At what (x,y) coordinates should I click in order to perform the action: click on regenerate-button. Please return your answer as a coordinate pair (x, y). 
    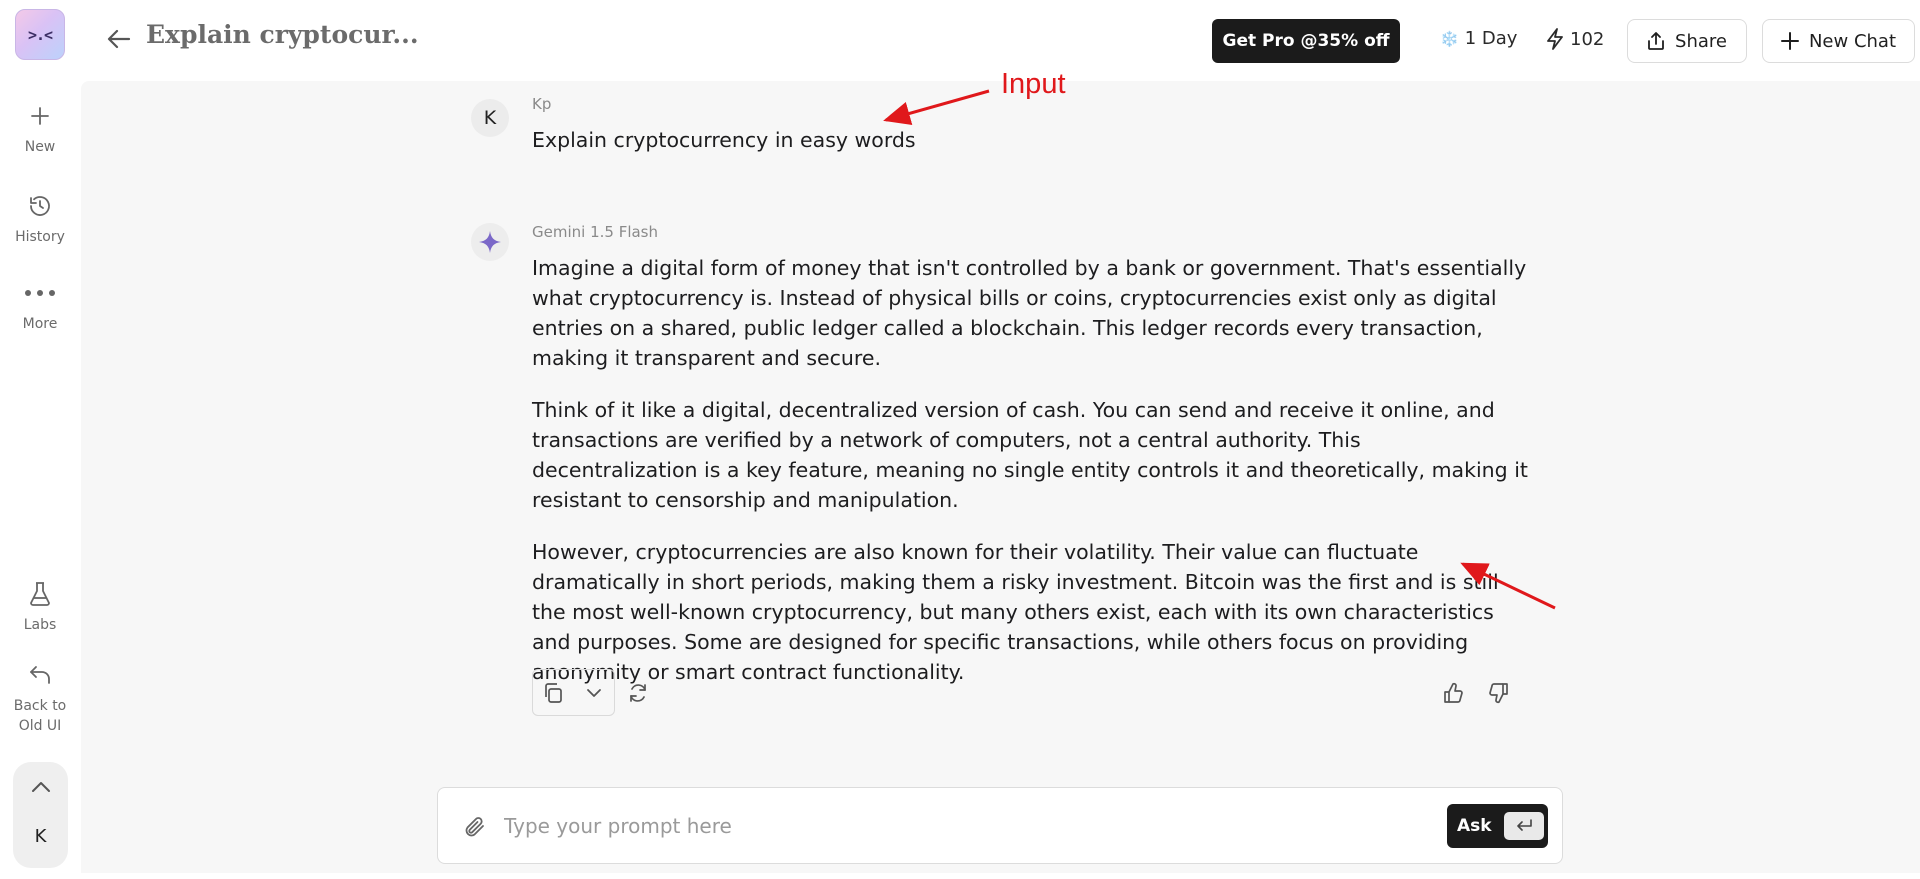
    Looking at the image, I should click on (638, 693).